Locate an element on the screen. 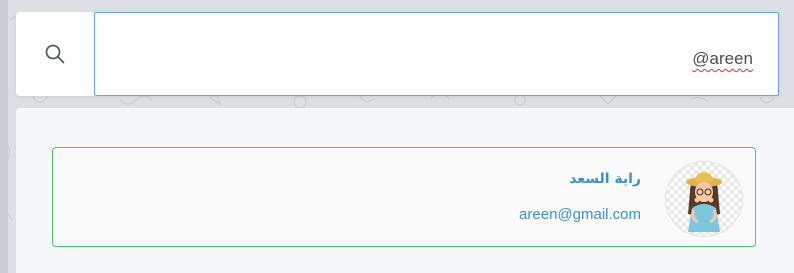  search-icon is located at coordinates (55, 54).